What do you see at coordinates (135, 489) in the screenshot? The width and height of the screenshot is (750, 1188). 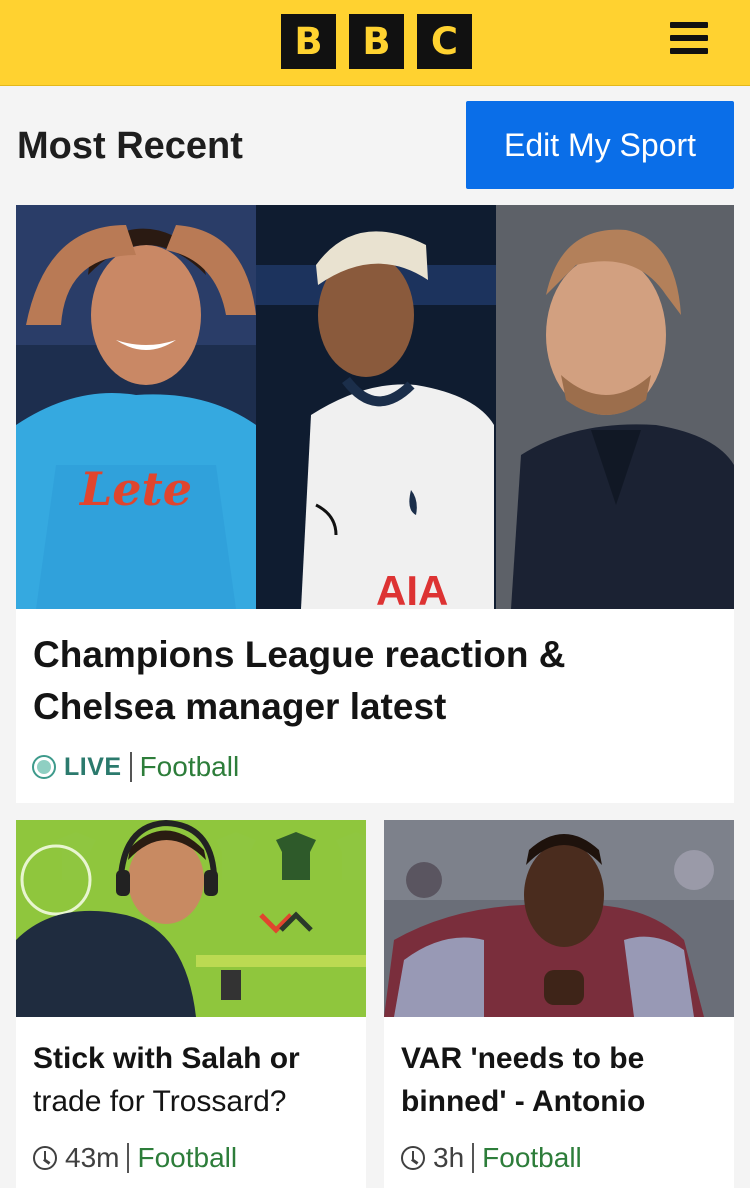 I see `svg-text: Lete` at bounding box center [135, 489].